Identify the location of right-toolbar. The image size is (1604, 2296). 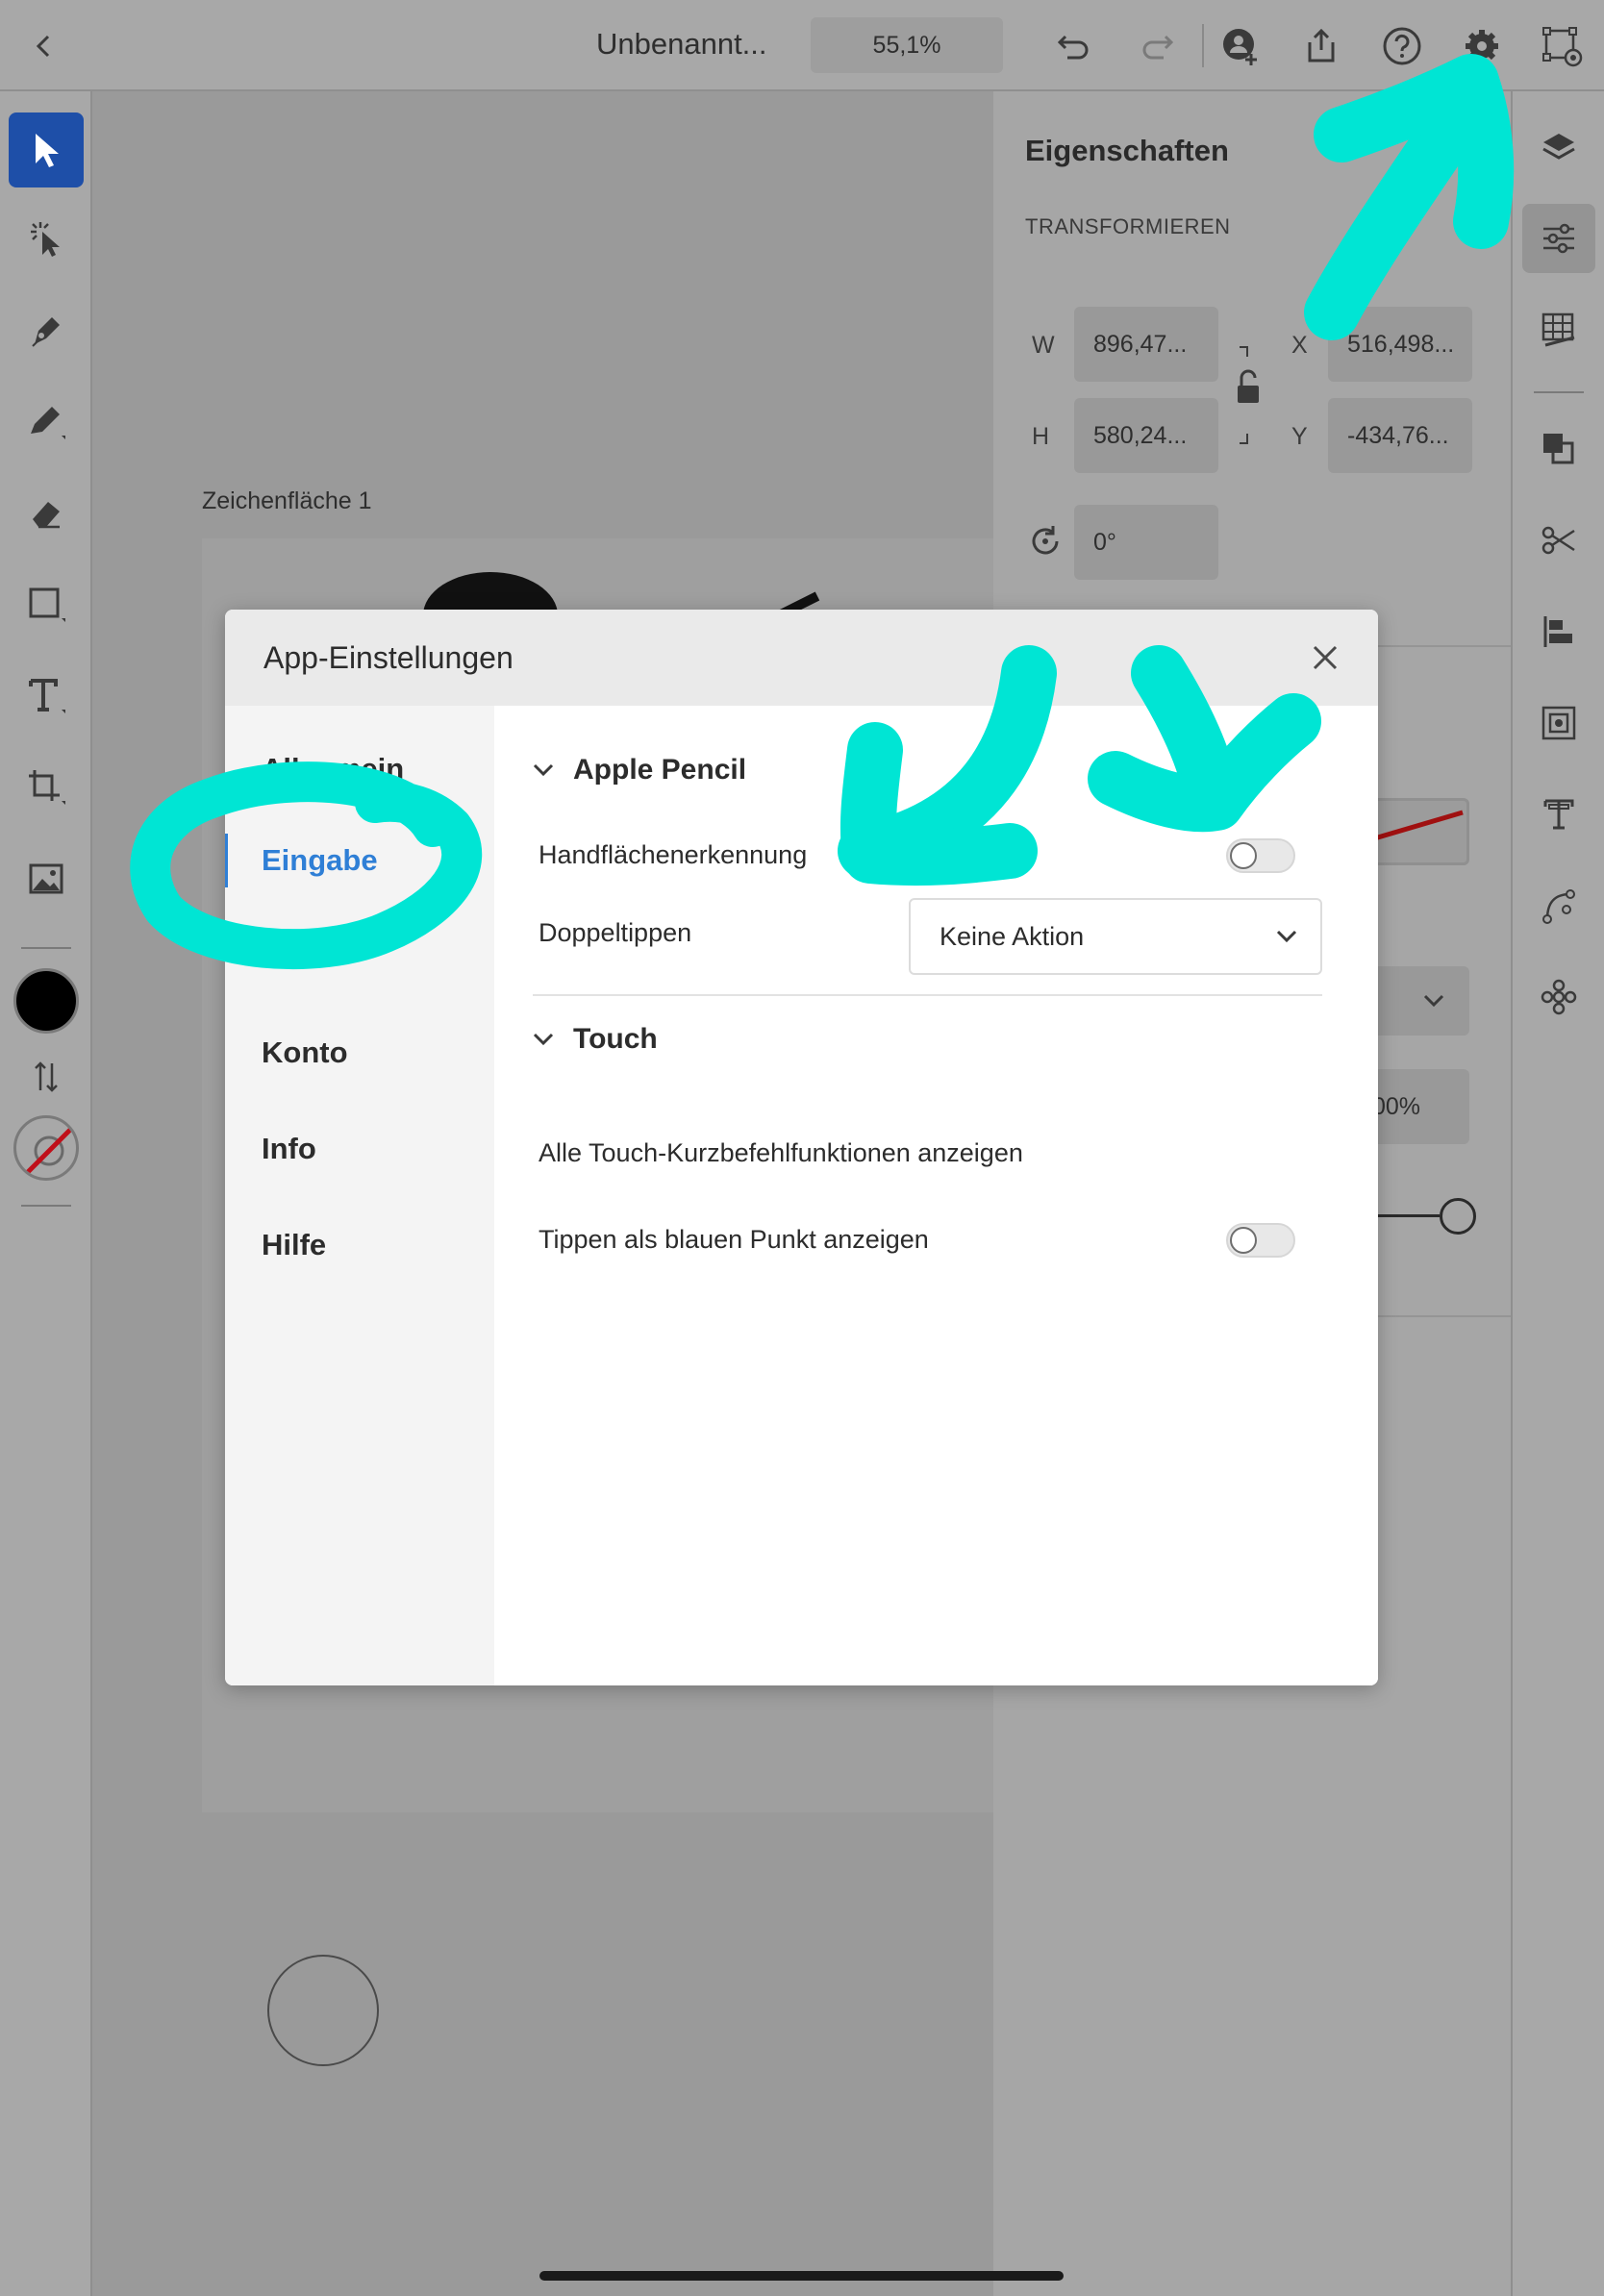
(1557, 1193).